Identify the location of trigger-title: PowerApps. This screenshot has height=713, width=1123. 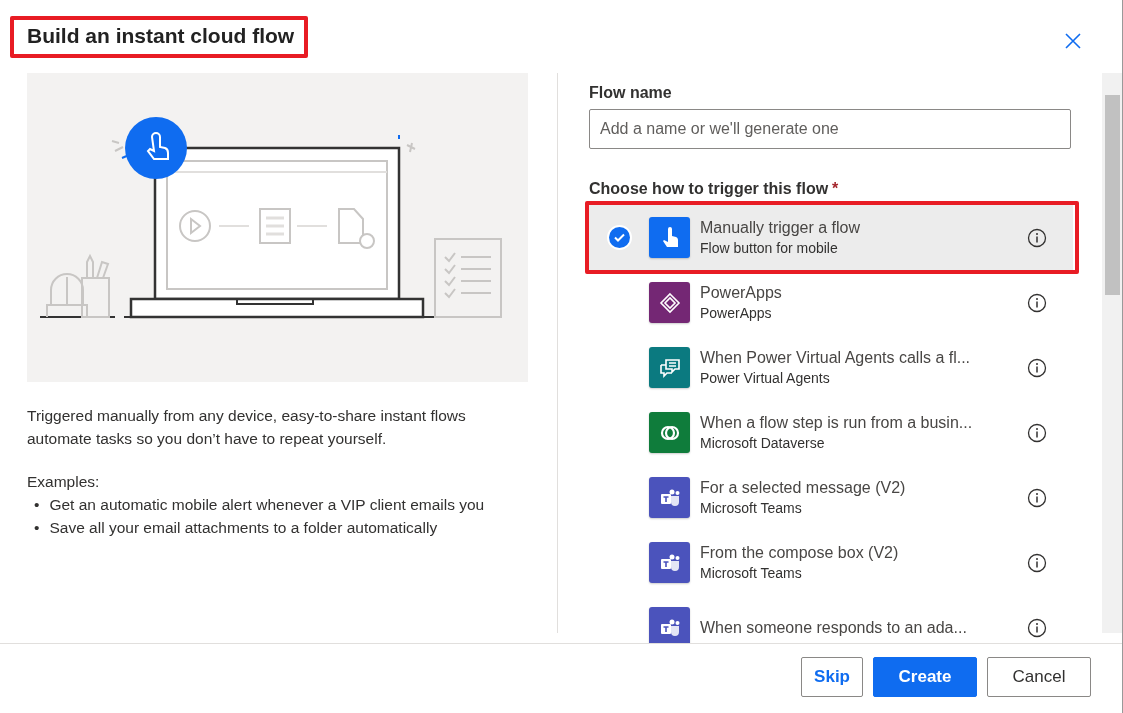
(741, 293).